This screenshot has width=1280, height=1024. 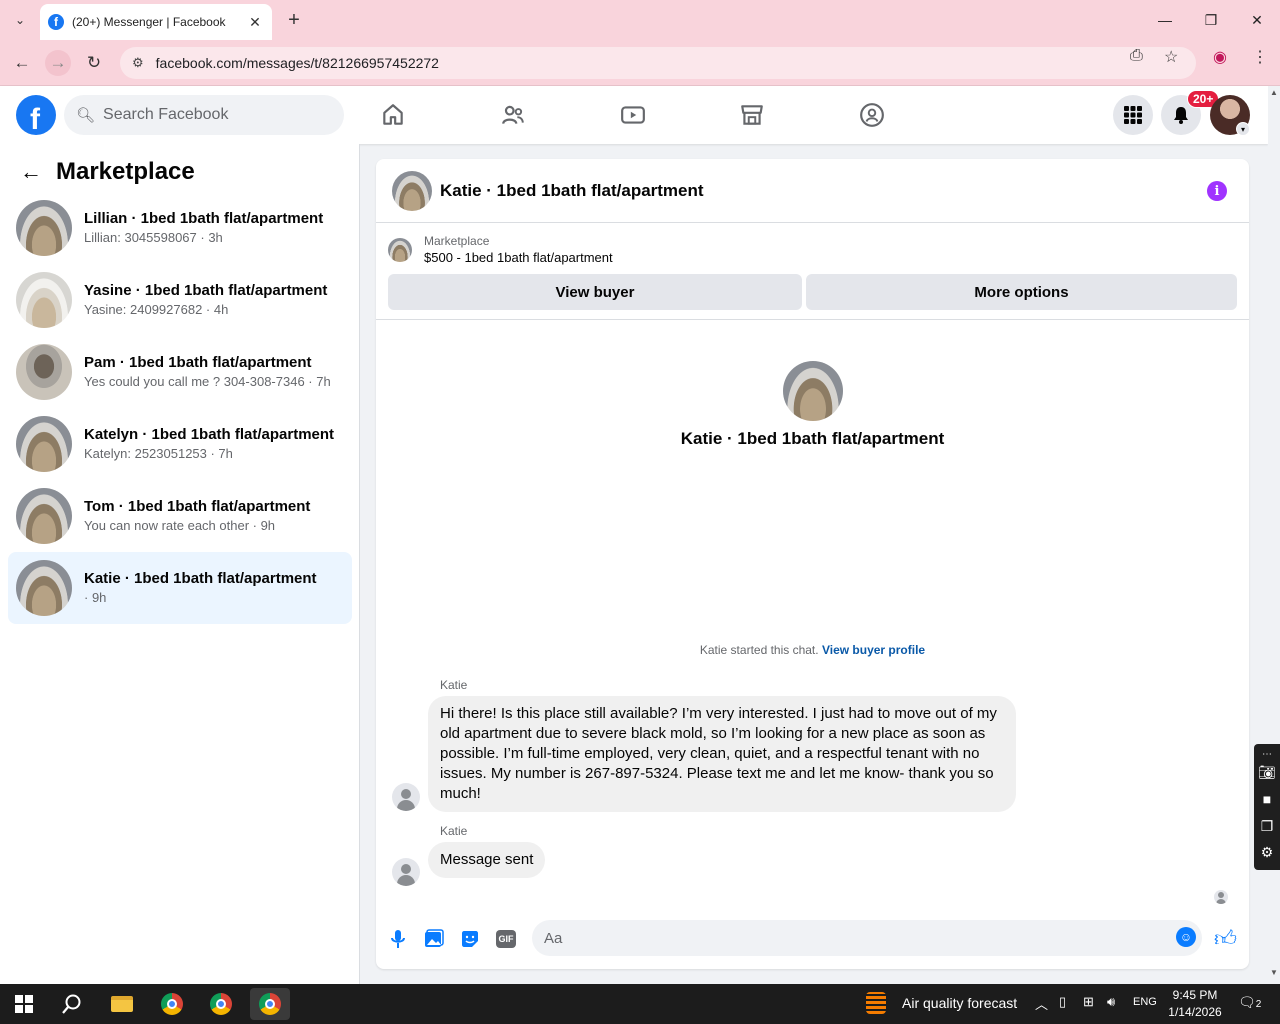 What do you see at coordinates (759, 650) in the screenshot?
I see `started-text: Katie started this chat.` at bounding box center [759, 650].